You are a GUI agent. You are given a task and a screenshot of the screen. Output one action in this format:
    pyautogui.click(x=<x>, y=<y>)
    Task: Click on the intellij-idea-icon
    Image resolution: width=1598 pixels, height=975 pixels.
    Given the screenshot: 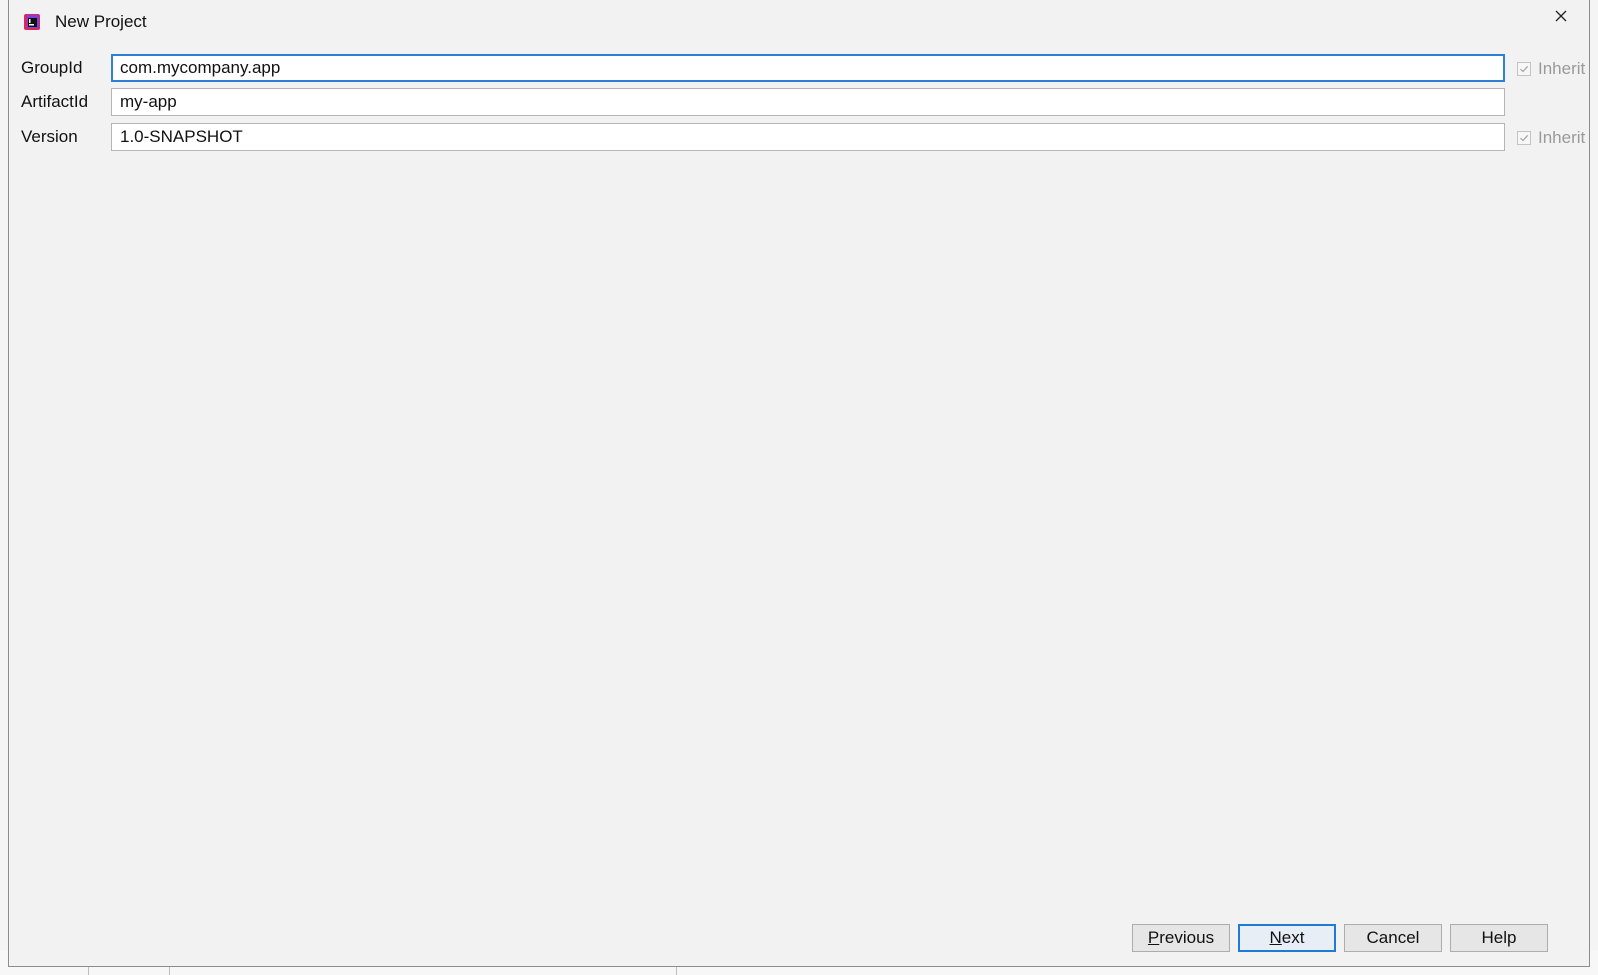 What is the action you would take?
    pyautogui.click(x=32, y=22)
    